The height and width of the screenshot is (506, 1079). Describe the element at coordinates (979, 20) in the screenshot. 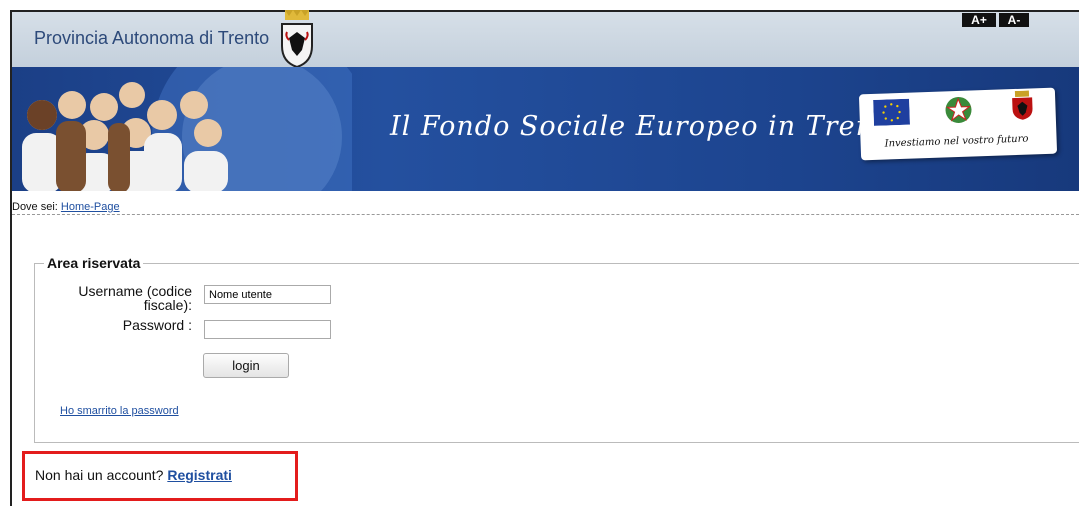

I see `font-increase-button: A+` at that location.